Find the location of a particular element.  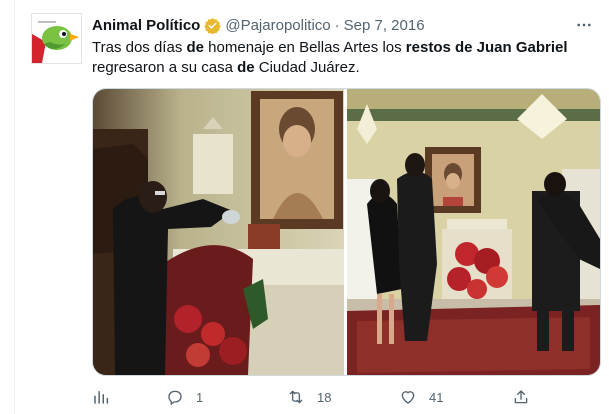

retweet-button: 18 is located at coordinates (309, 397).